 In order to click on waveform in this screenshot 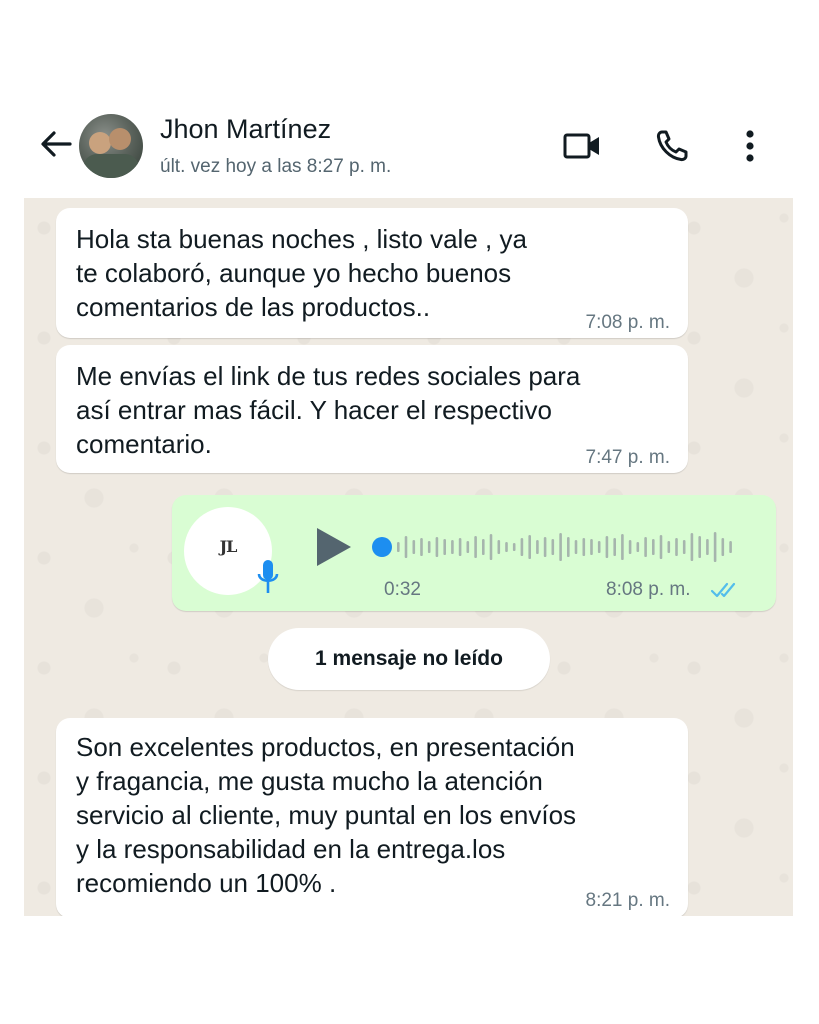, I will do `click(564, 547)`.